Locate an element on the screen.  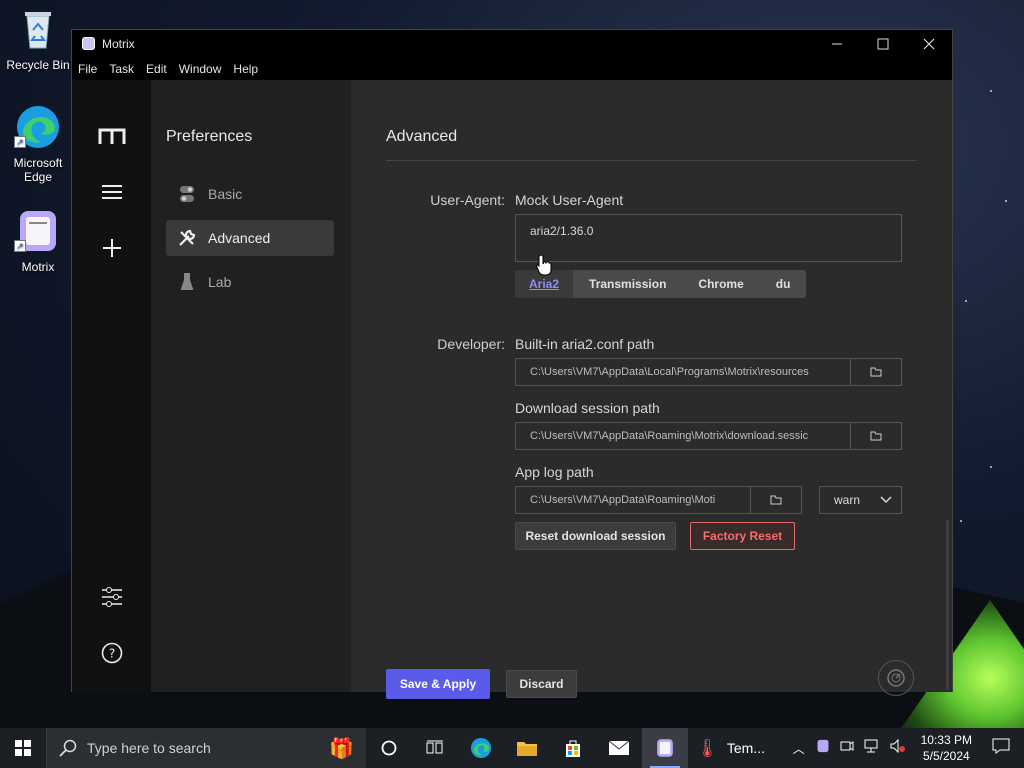
menu-help: Help is located at coordinates (245, 69).